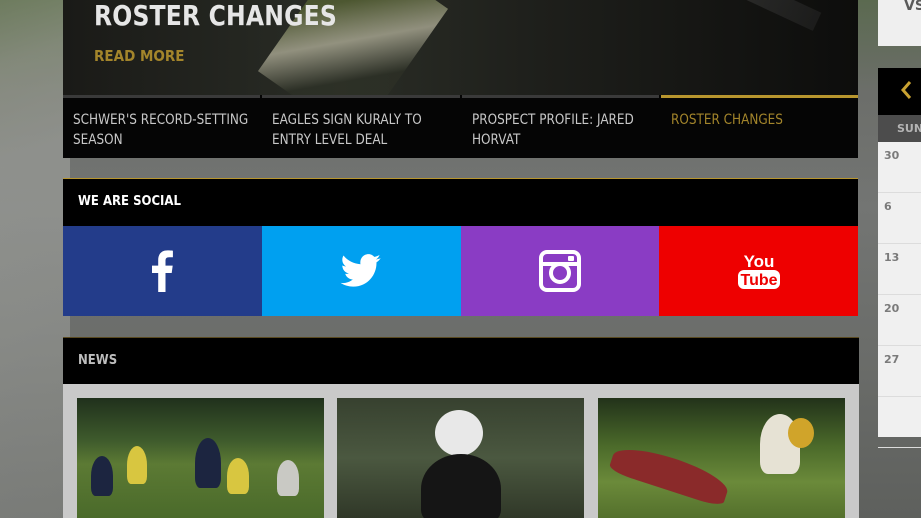 Image resolution: width=921 pixels, height=518 pixels. Describe the element at coordinates (460, 202) in the screenshot. I see `social-section-header: WE ARE SOCIAL` at that location.